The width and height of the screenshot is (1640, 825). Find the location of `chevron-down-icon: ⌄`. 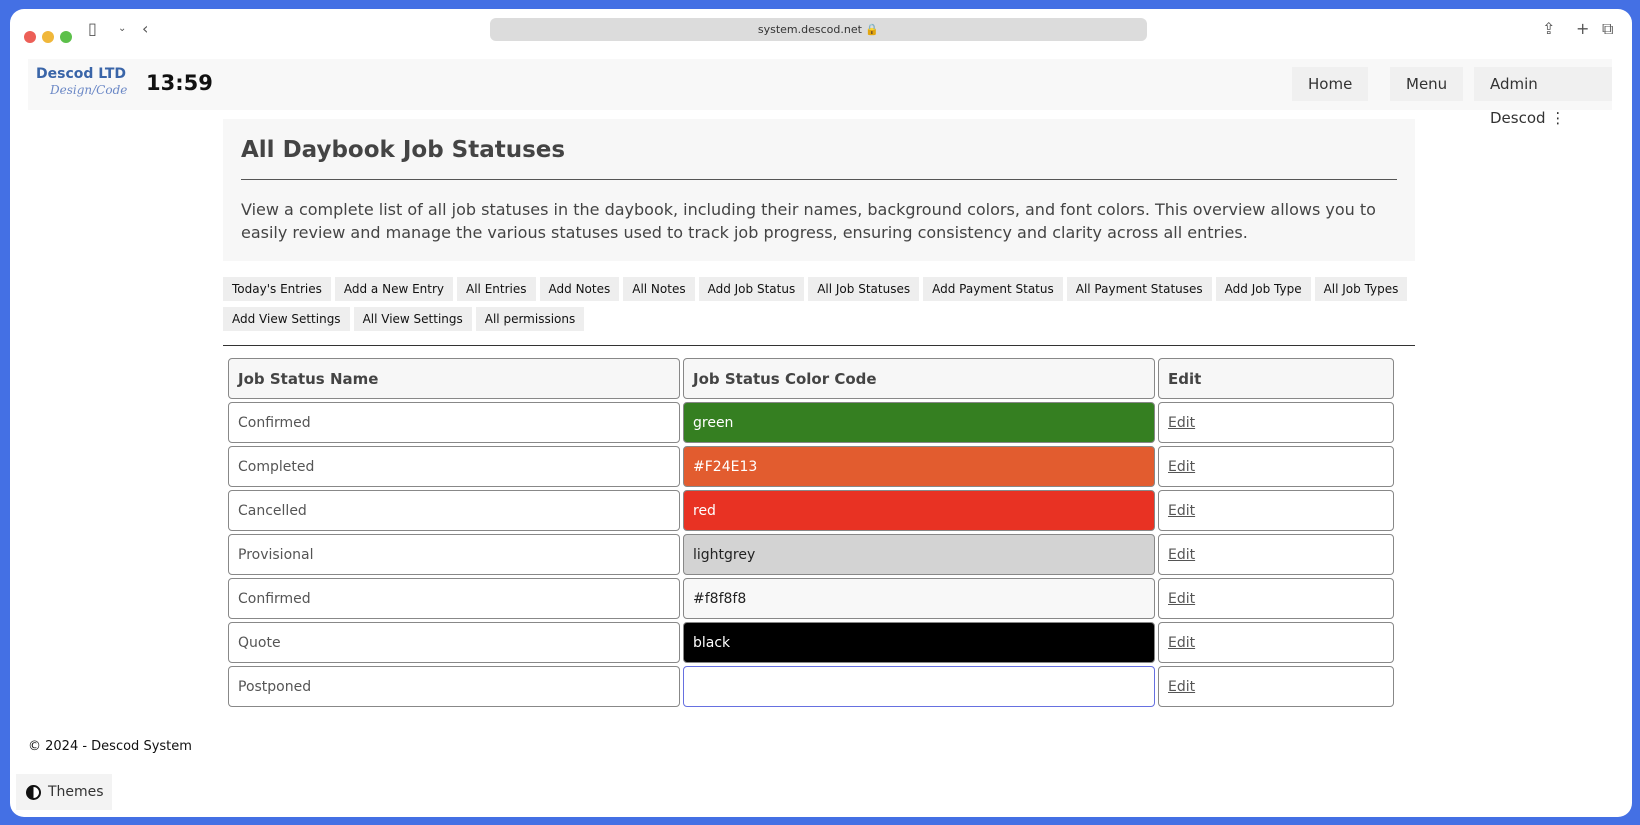

chevron-down-icon: ⌄ is located at coordinates (122, 28).